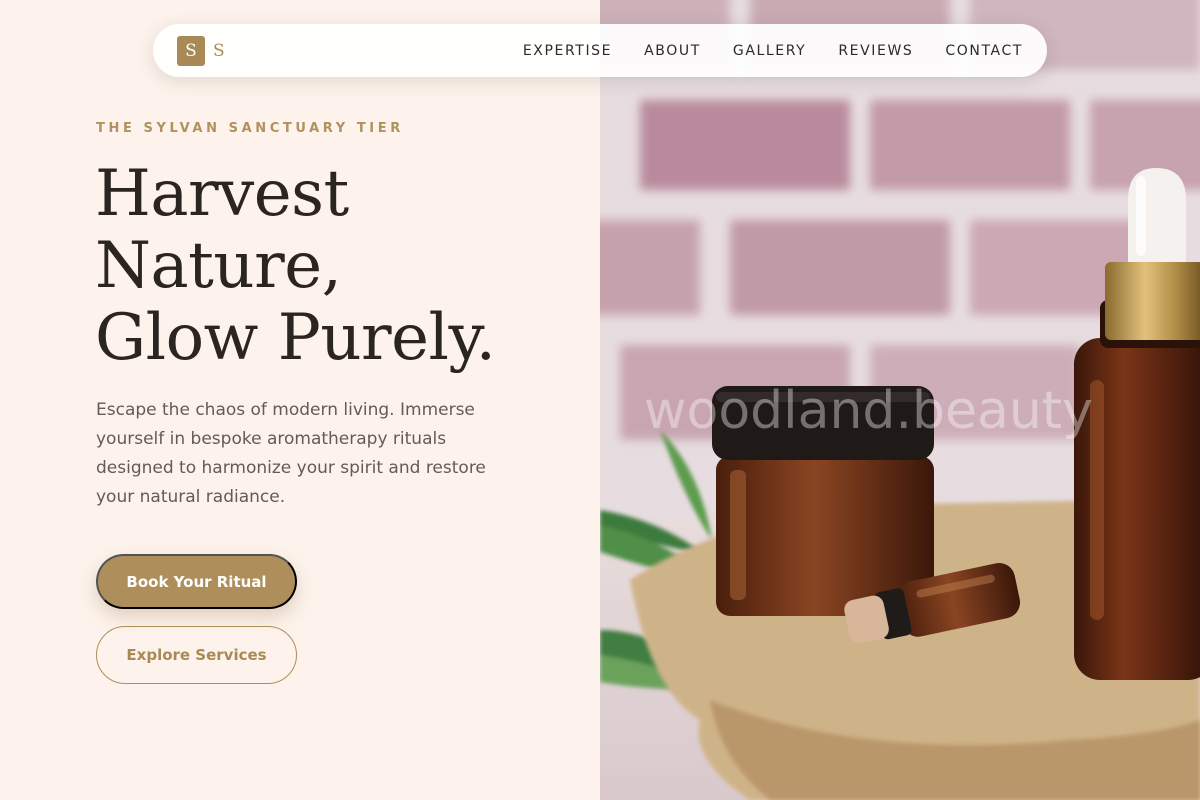  What do you see at coordinates (875, 51) in the screenshot?
I see `nav-link-reviews: REVIEWS` at bounding box center [875, 51].